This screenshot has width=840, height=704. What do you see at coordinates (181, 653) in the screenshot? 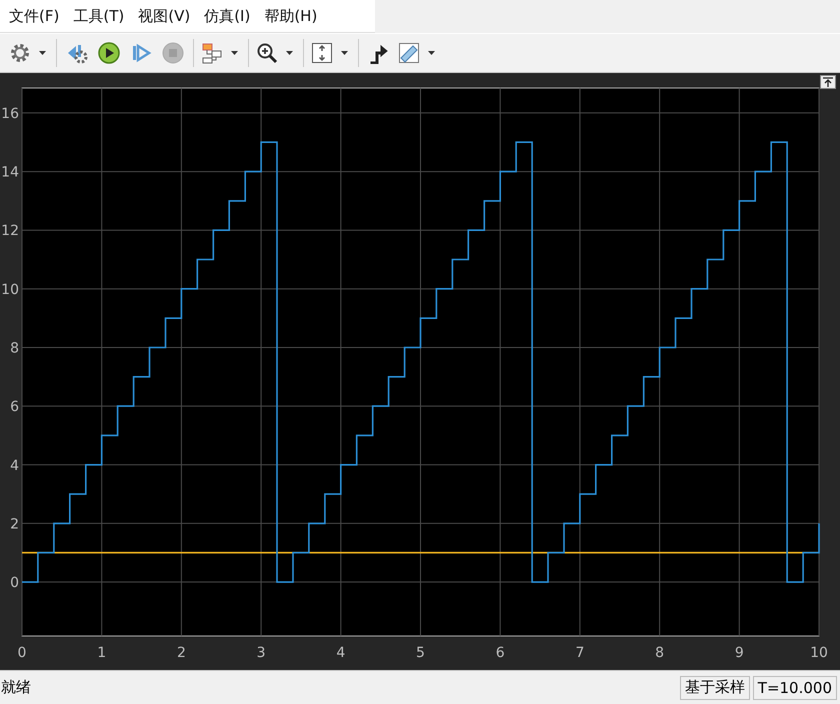
I see `x-tick-label: 2` at bounding box center [181, 653].